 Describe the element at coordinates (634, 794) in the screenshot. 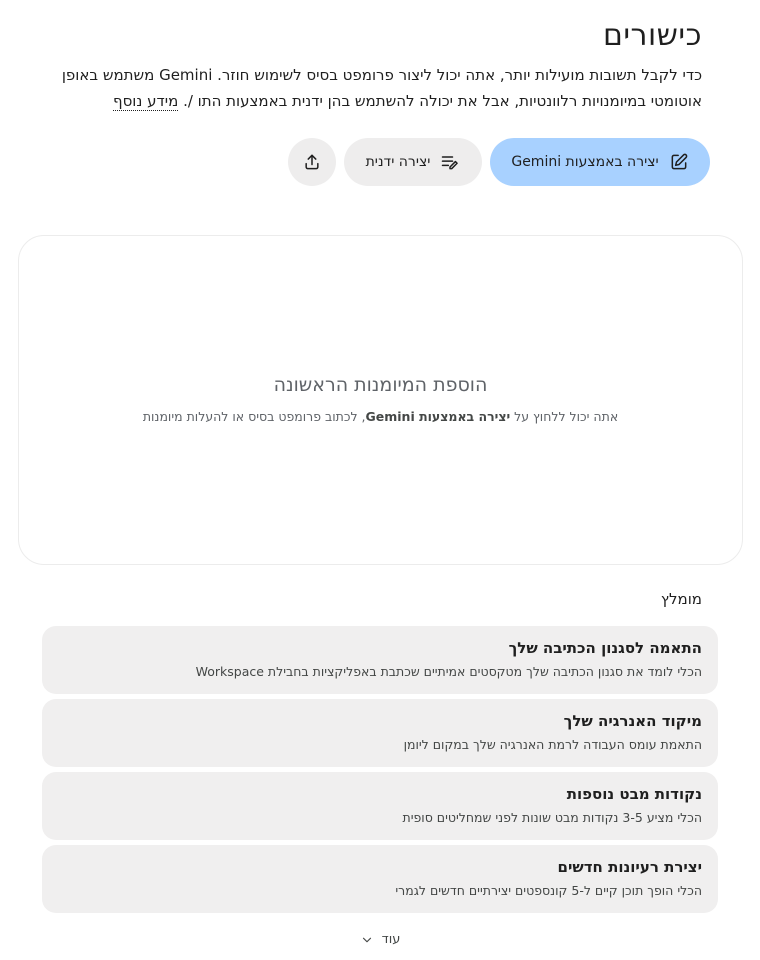

I see `recommended-item-title: נקודות מבט נוספות` at that location.